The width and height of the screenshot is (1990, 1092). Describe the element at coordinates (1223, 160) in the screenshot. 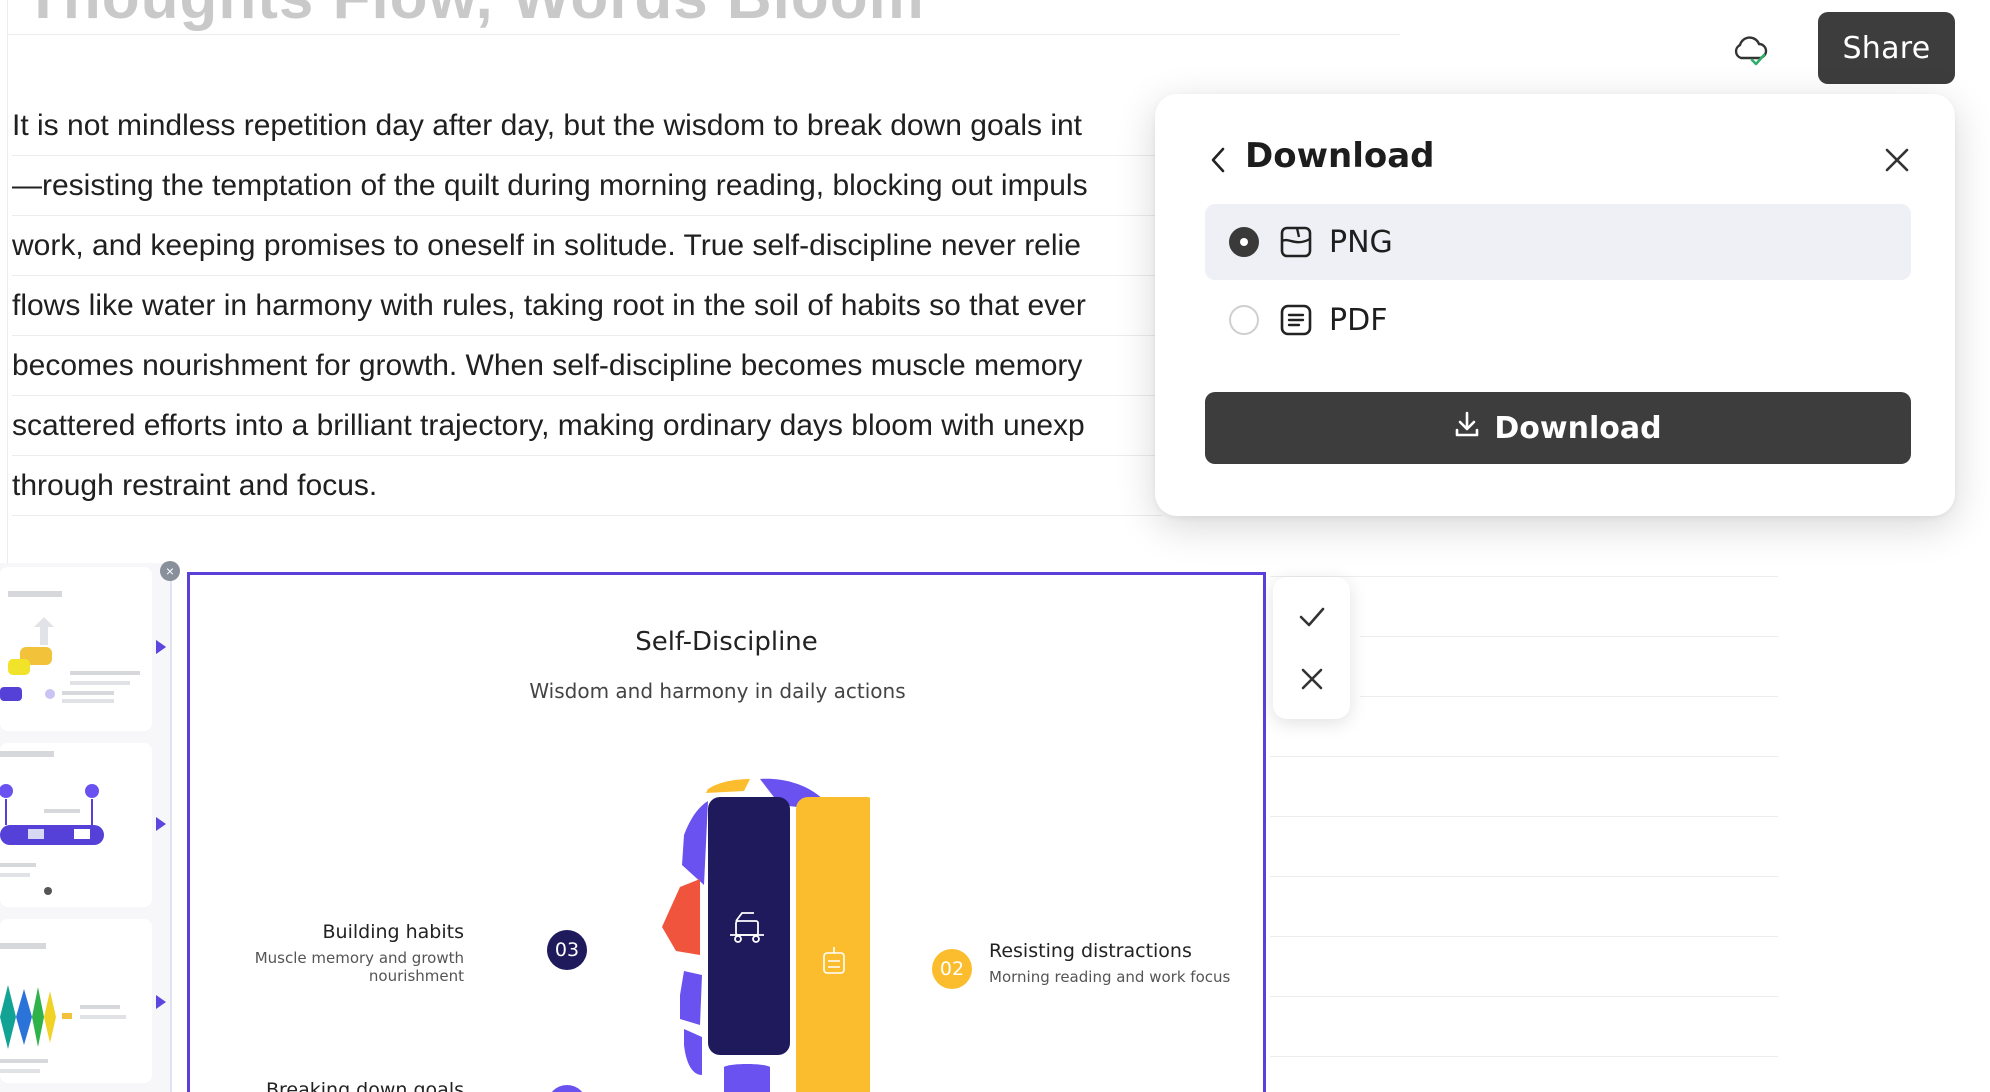

I see `back-chevron-icon` at that location.